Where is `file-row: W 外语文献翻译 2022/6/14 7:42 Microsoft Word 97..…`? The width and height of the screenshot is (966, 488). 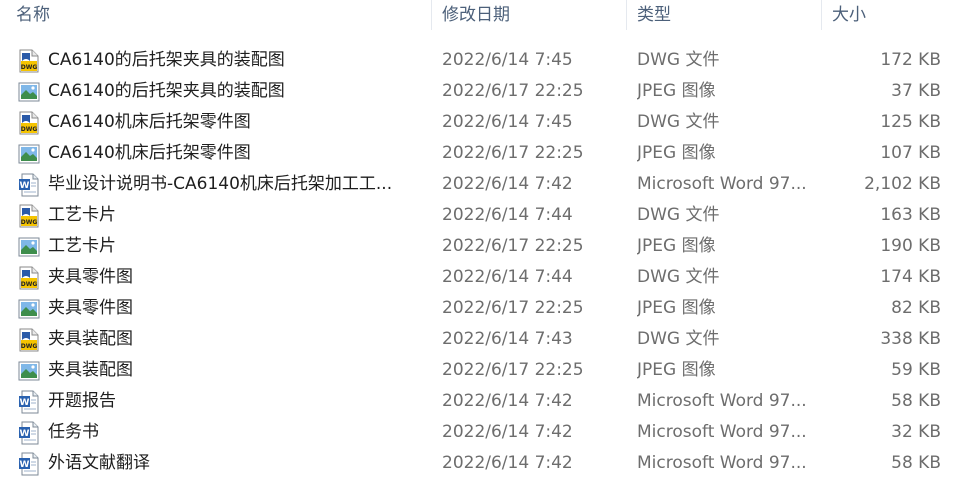 file-row: W 外语文献翻译 2022/6/14 7:42 Microsoft Word 97..… is located at coordinates (483, 463).